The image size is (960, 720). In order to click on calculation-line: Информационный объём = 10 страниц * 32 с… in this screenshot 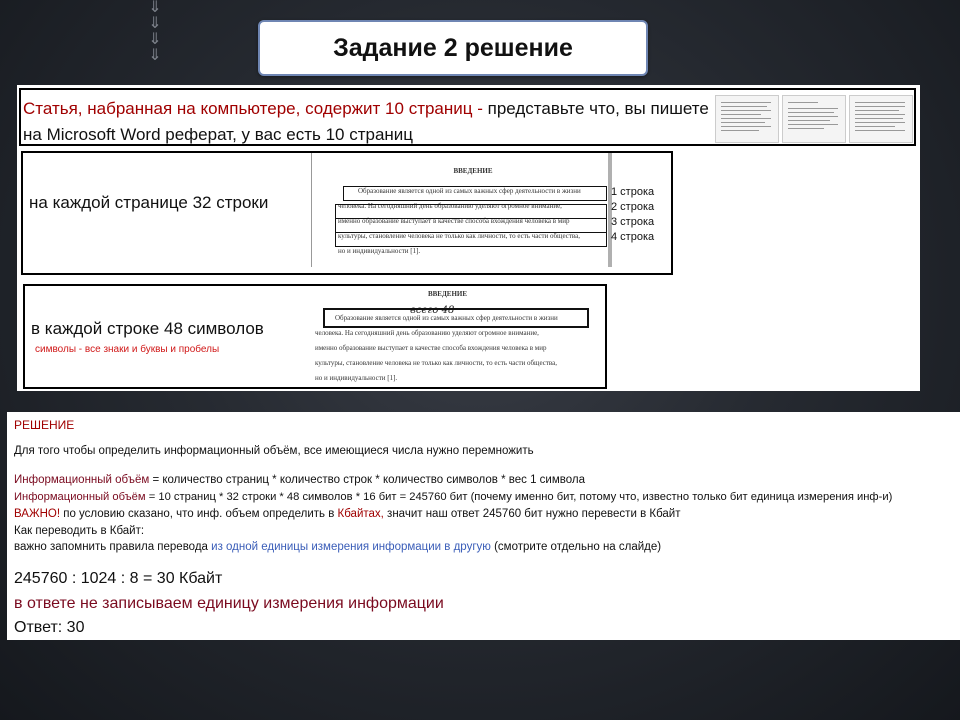, I will do `click(453, 497)`.